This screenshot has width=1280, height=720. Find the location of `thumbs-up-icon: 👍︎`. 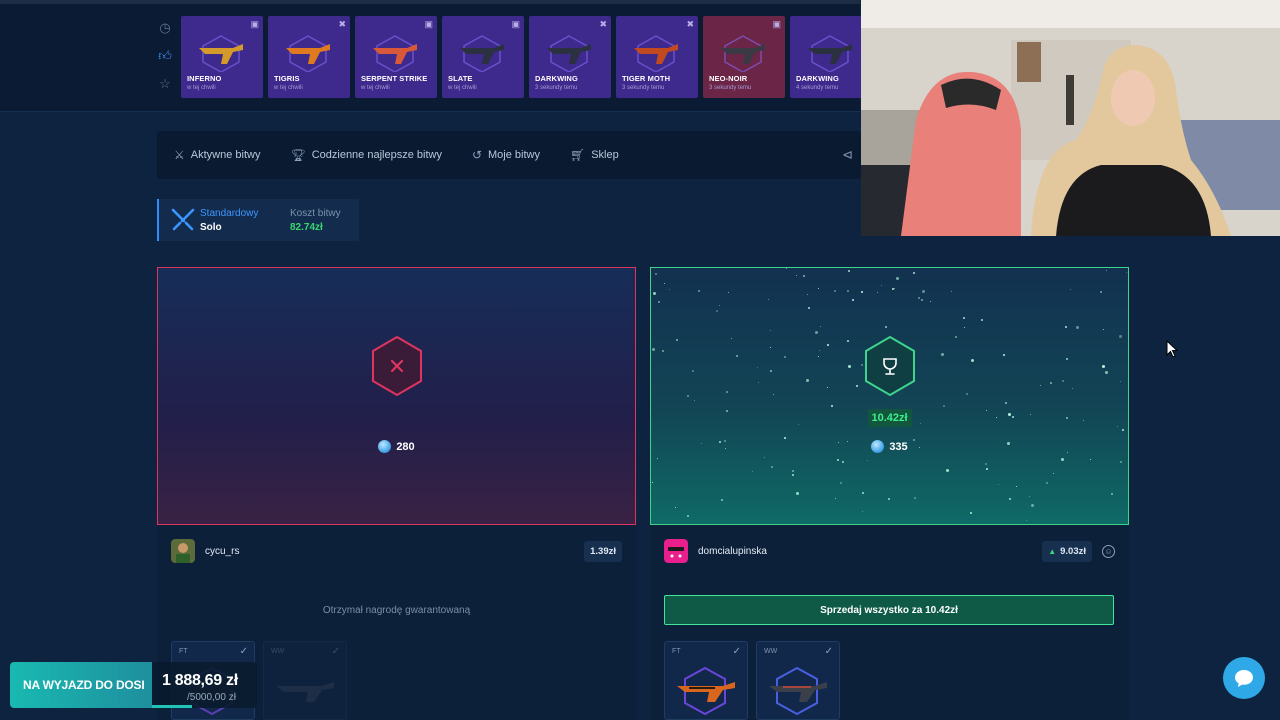

thumbs-up-icon: 👍︎ is located at coordinates (165, 56).